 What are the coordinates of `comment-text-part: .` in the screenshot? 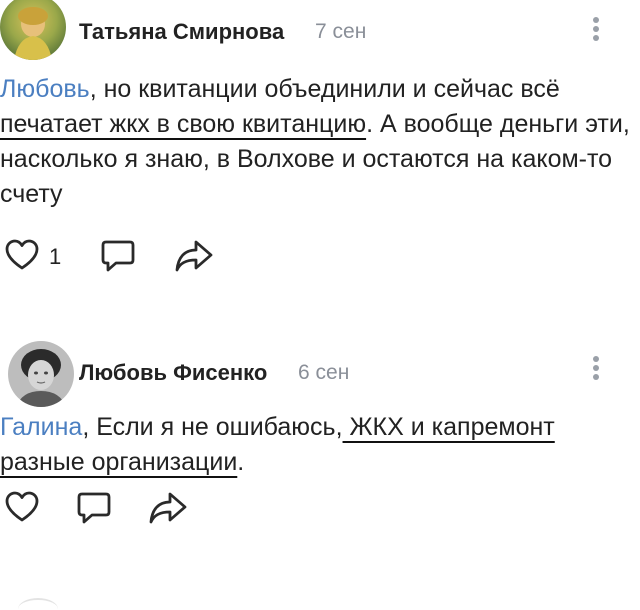 It's located at (241, 462).